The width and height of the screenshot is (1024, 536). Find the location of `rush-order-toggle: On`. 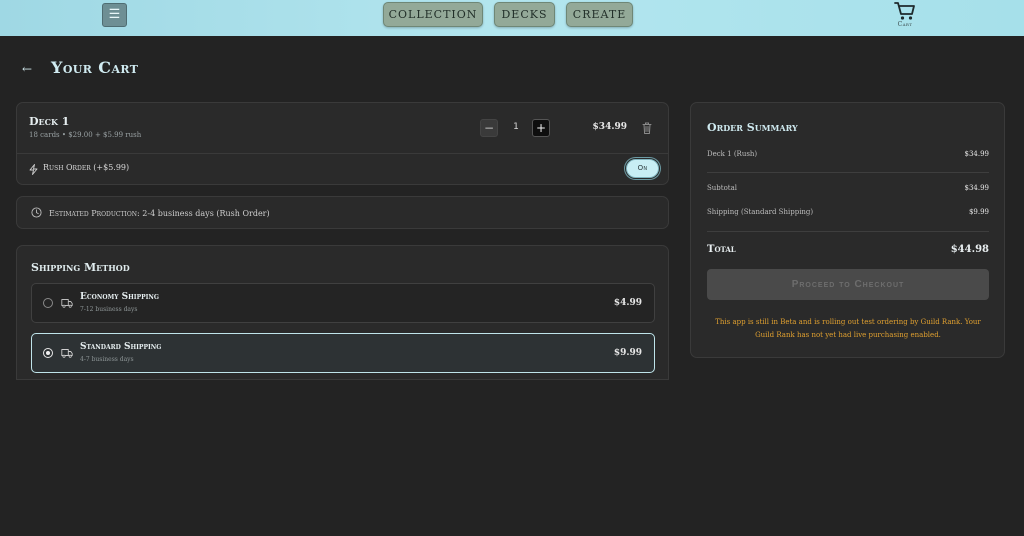

rush-order-toggle: On is located at coordinates (642, 168).